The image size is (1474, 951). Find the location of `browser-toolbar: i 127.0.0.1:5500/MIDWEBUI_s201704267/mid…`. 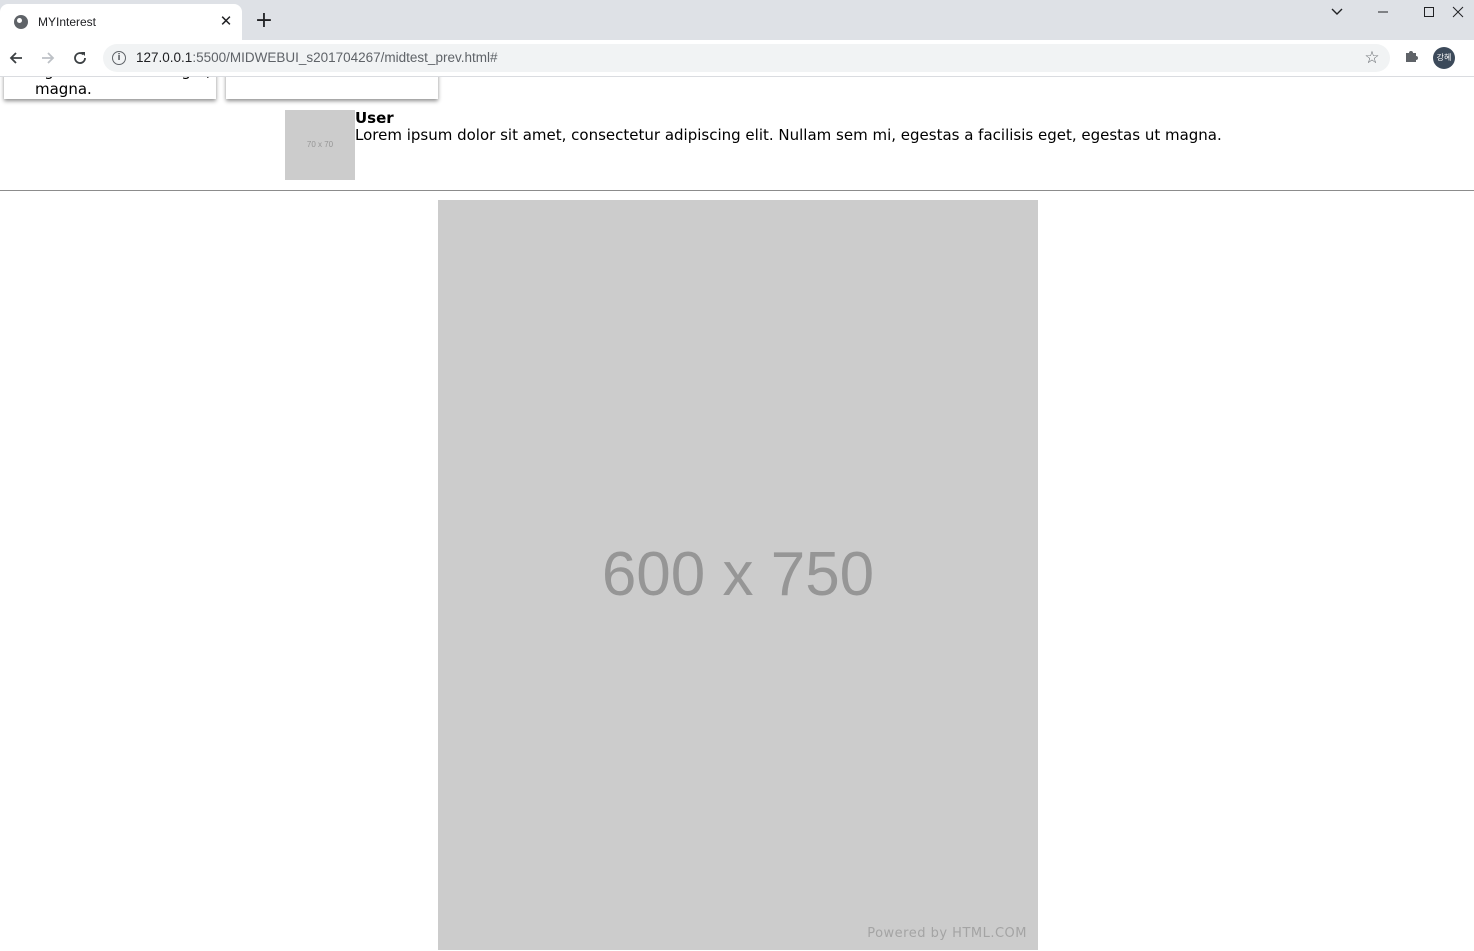

browser-toolbar: i 127.0.0.1:5500/MIDWEBUI_s201704267/mid… is located at coordinates (737, 58).